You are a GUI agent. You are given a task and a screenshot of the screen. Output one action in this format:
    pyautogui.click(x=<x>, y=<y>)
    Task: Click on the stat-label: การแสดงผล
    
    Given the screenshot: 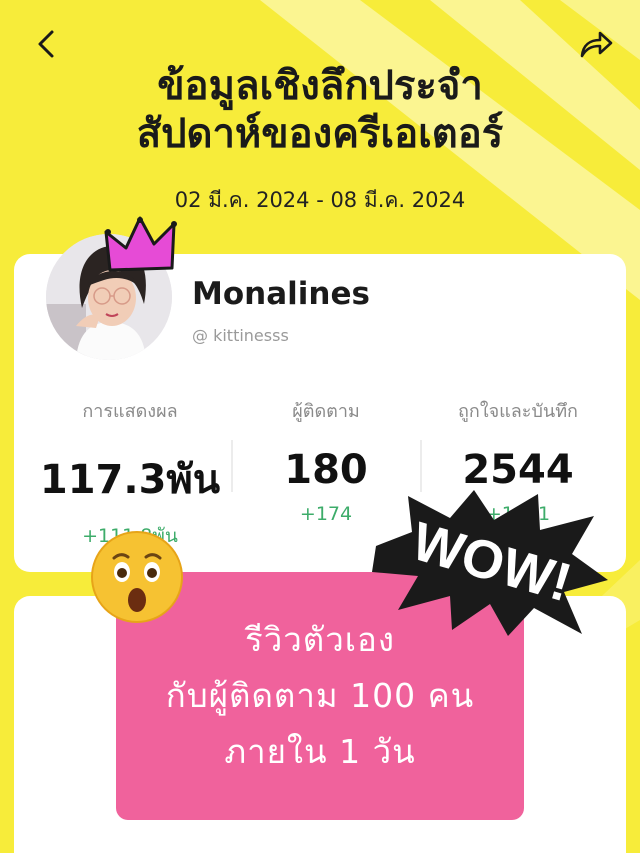 What is the action you would take?
    pyautogui.click(x=130, y=411)
    